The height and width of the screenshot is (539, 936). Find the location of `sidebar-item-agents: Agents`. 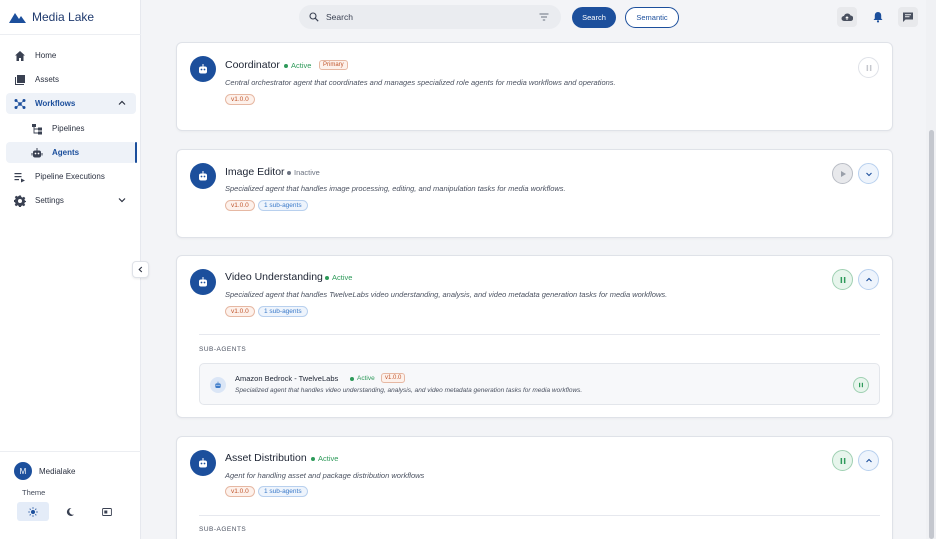

sidebar-item-agents: Agents is located at coordinates (71, 152).